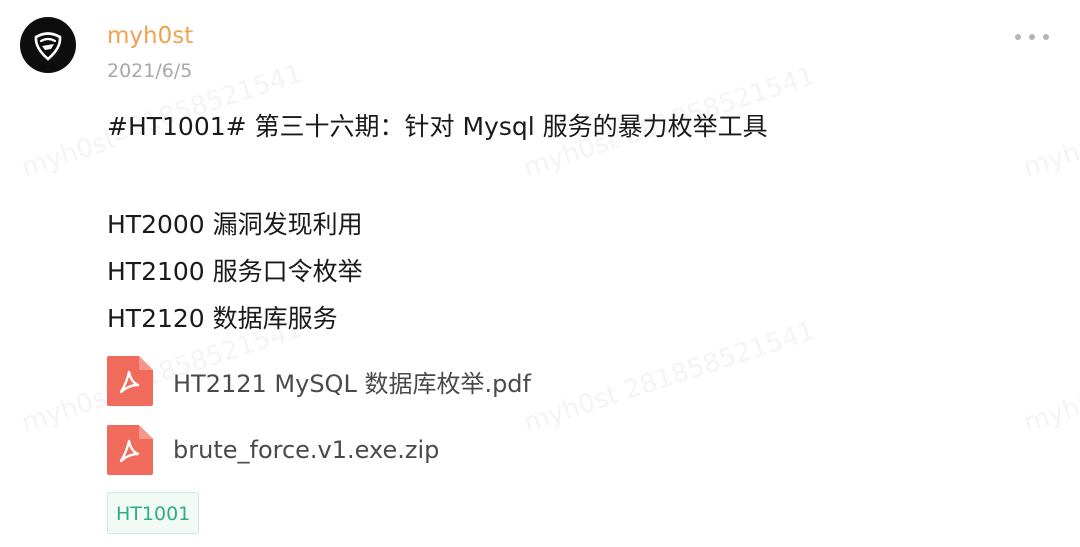  I want to click on post-title: #HT1001# 第三十六期：针对 Mysql 服务的暴力枚举工具, so click(437, 126).